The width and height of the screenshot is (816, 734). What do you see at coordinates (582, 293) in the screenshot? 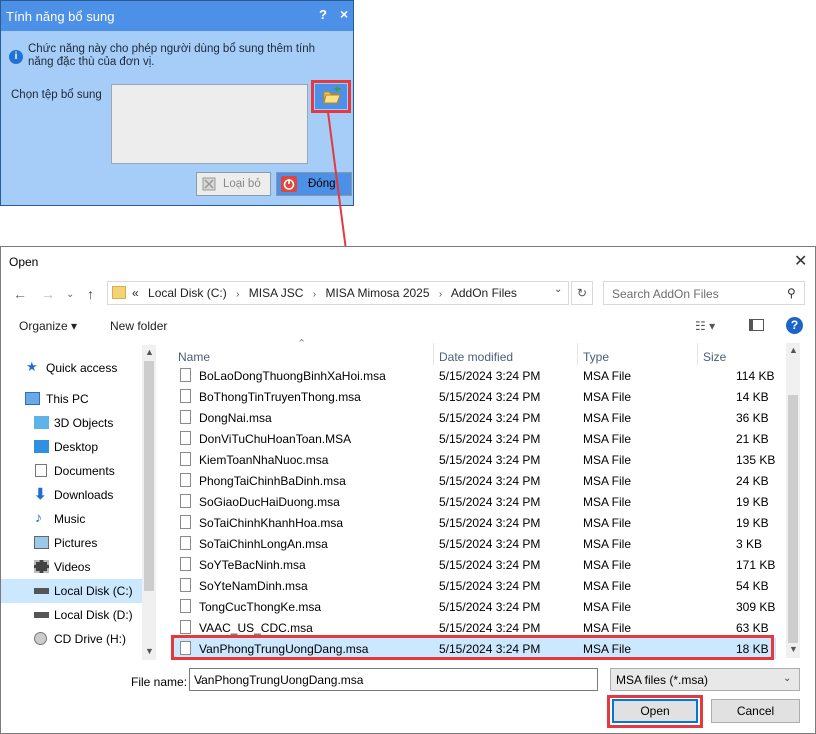
I see `refresh-icon: ↻` at bounding box center [582, 293].